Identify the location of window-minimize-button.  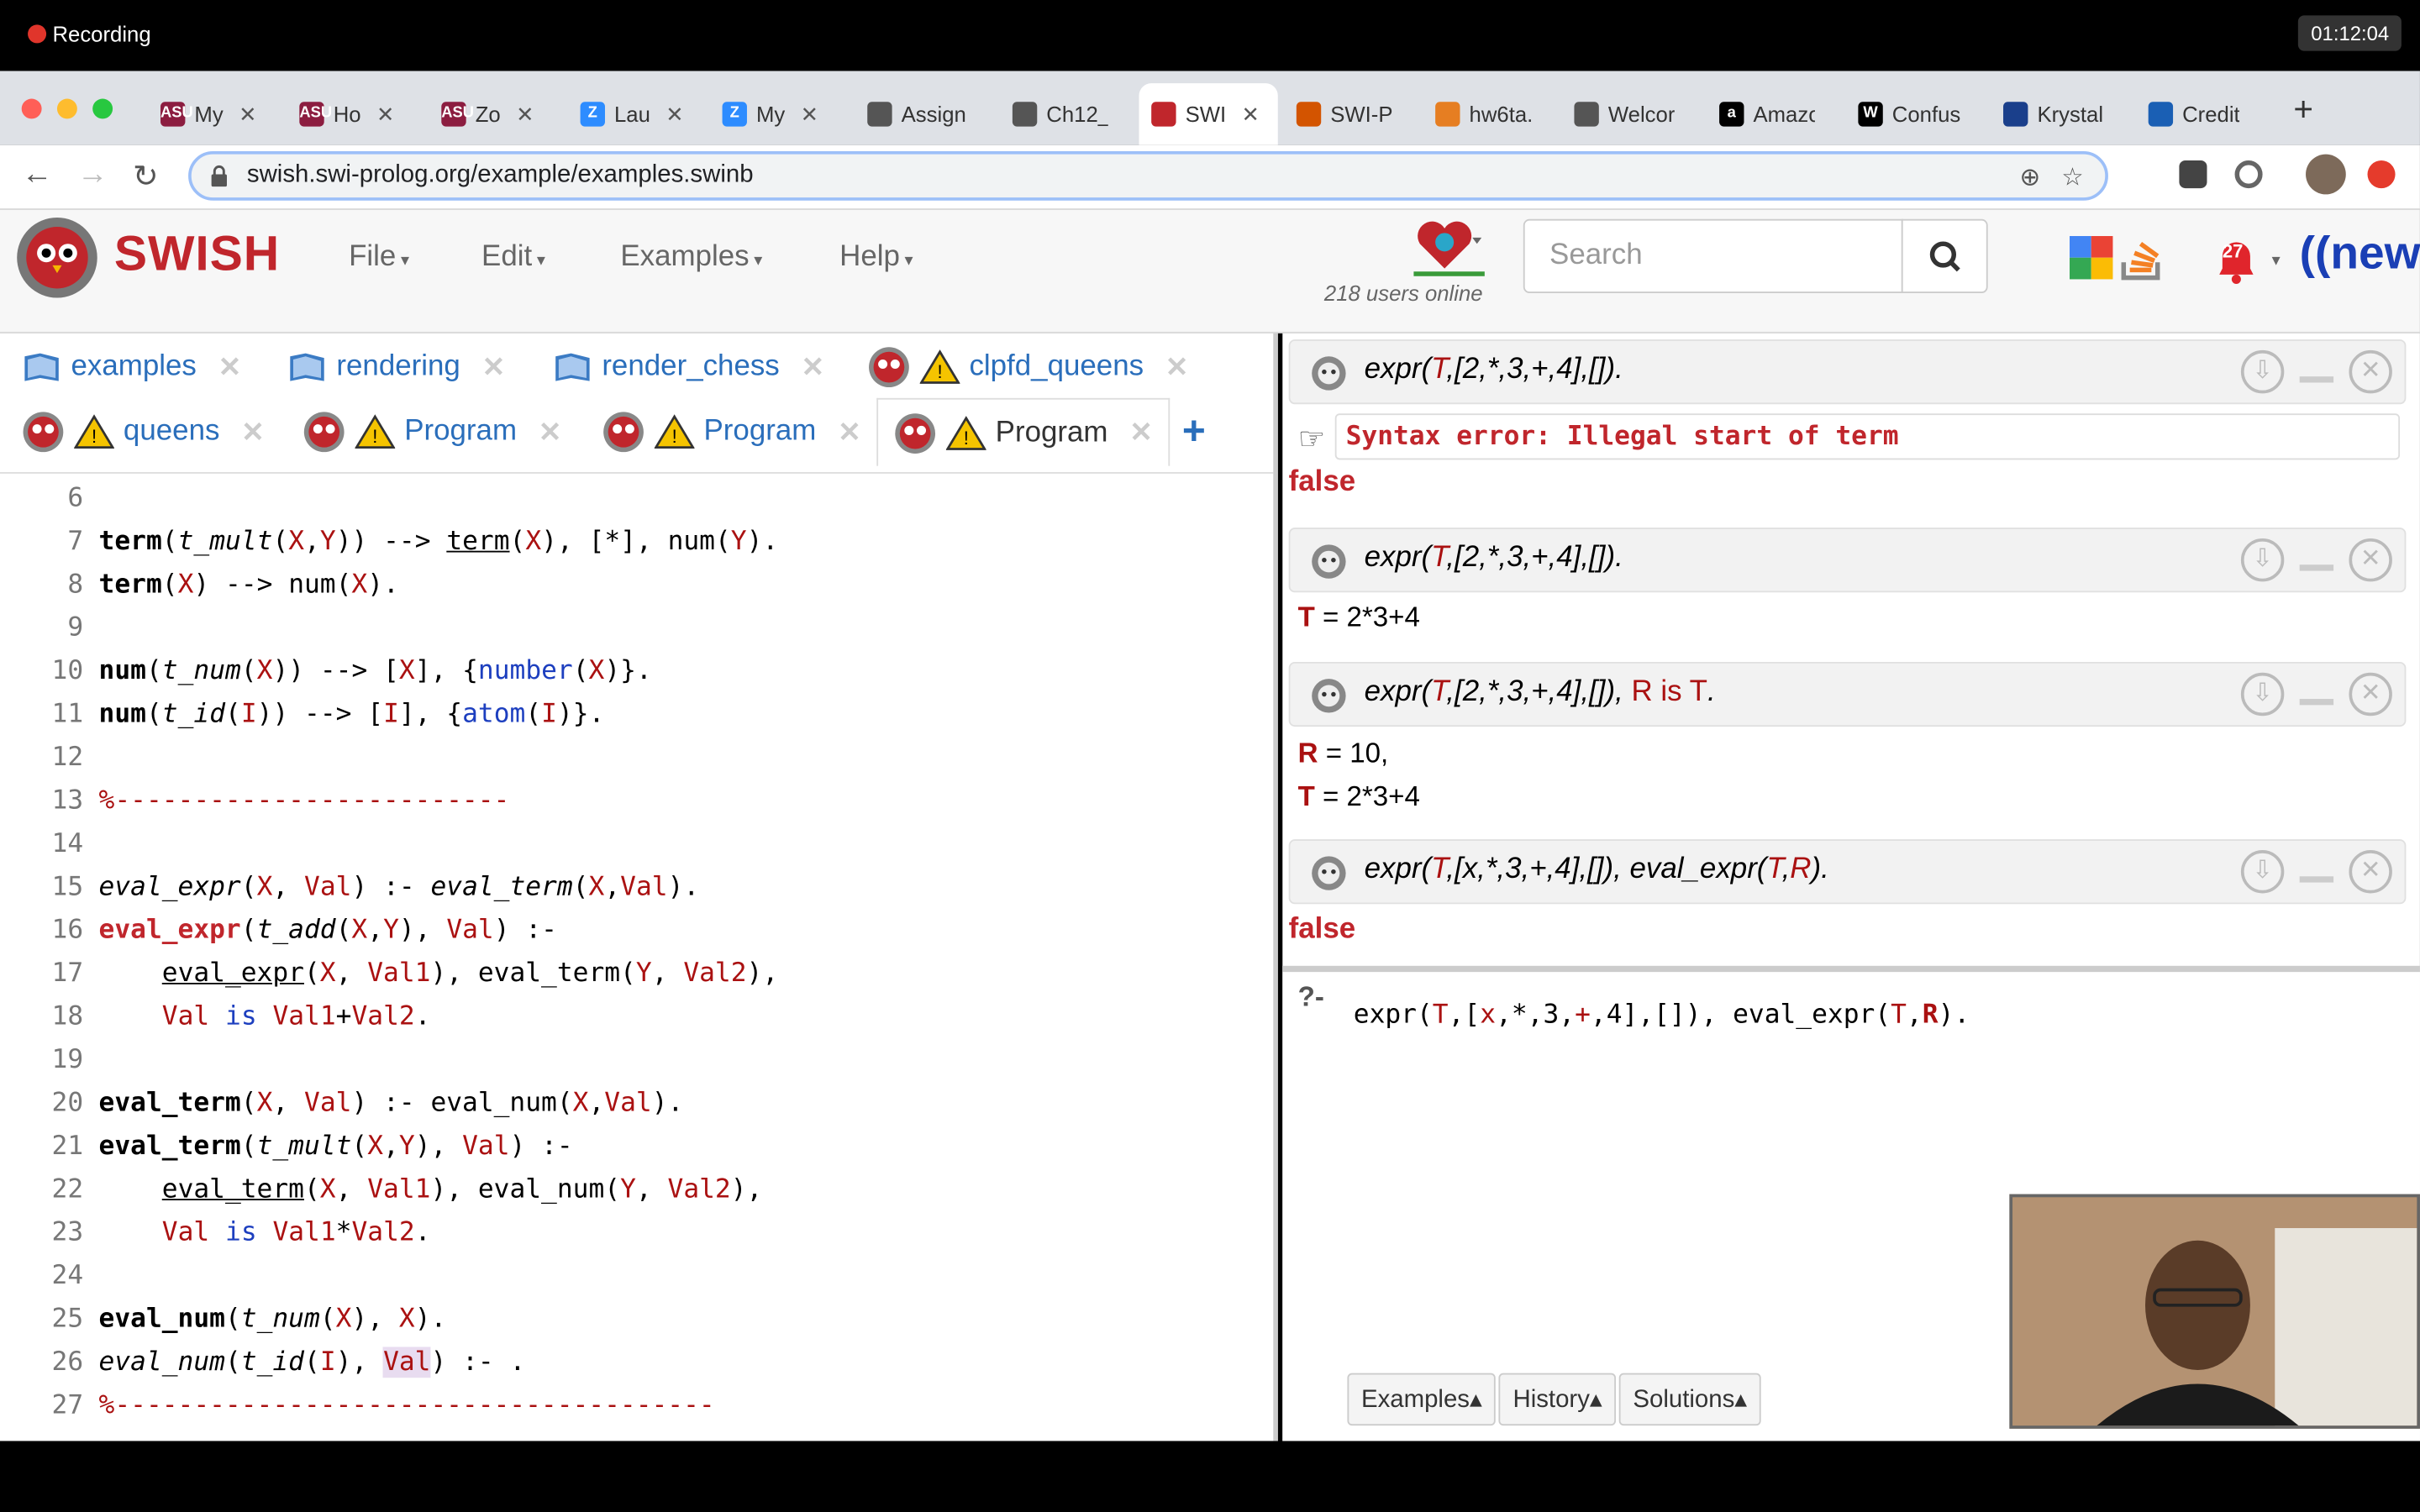
(66, 108).